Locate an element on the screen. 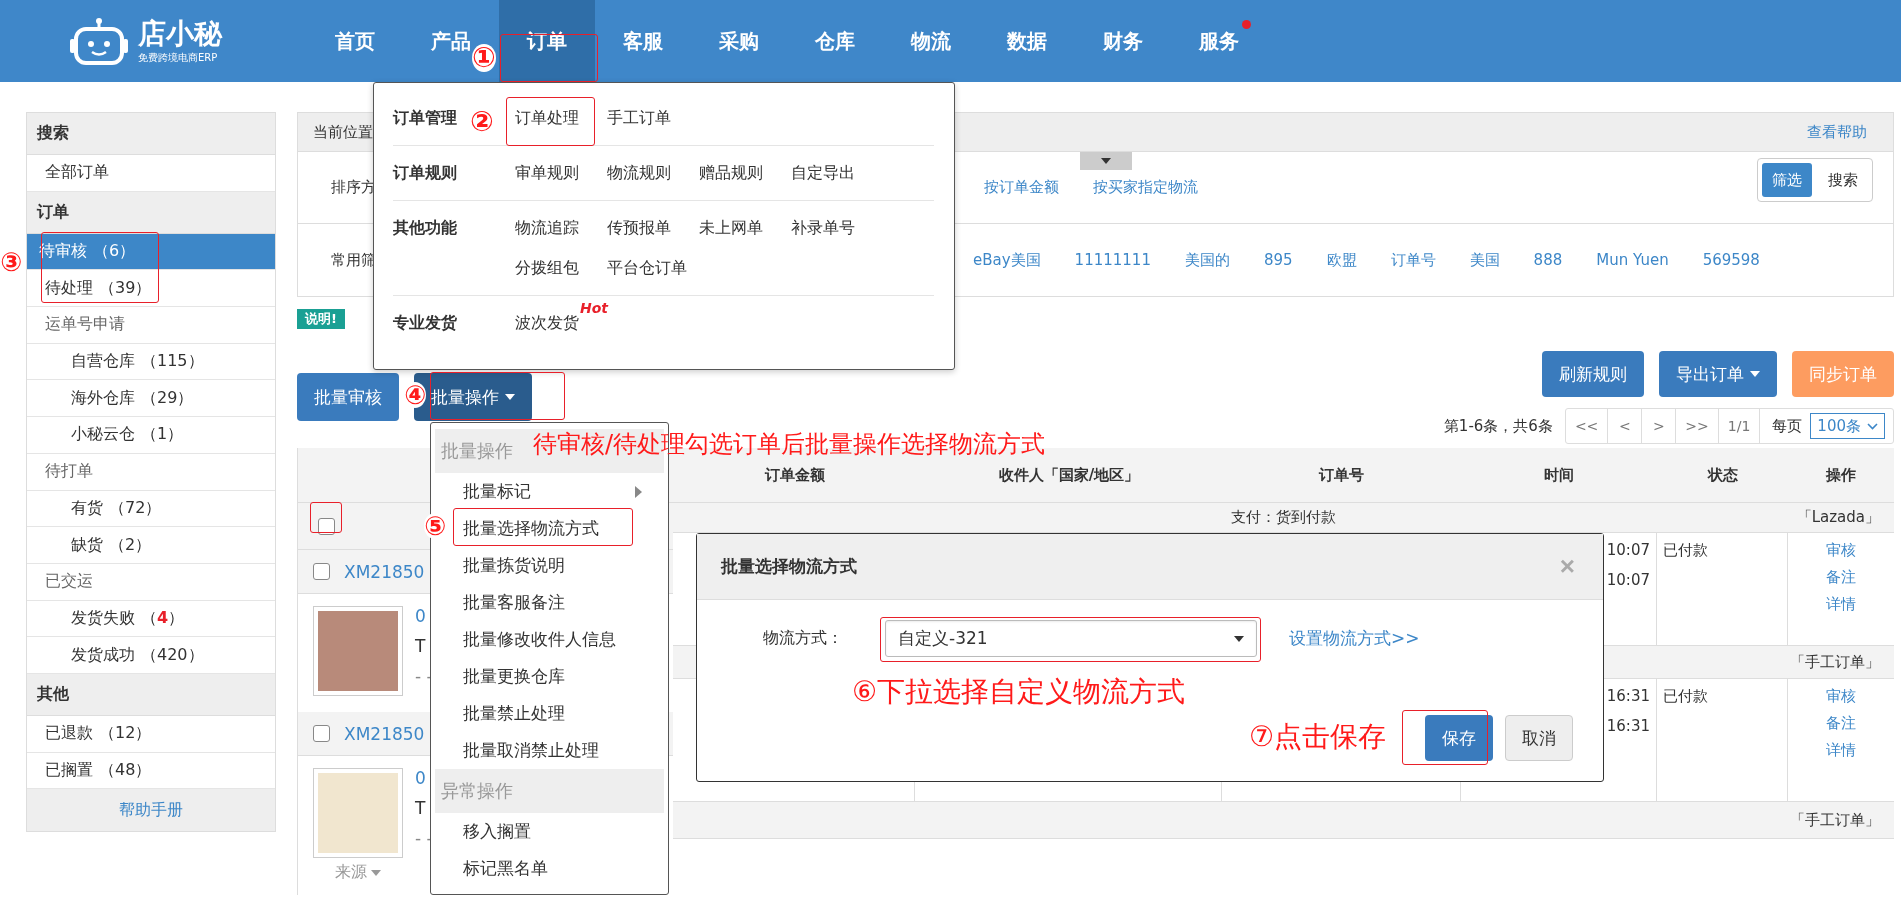 Image resolution: width=1901 pixels, height=922 pixels. menu-link: 补录单号 is located at coordinates (823, 228).